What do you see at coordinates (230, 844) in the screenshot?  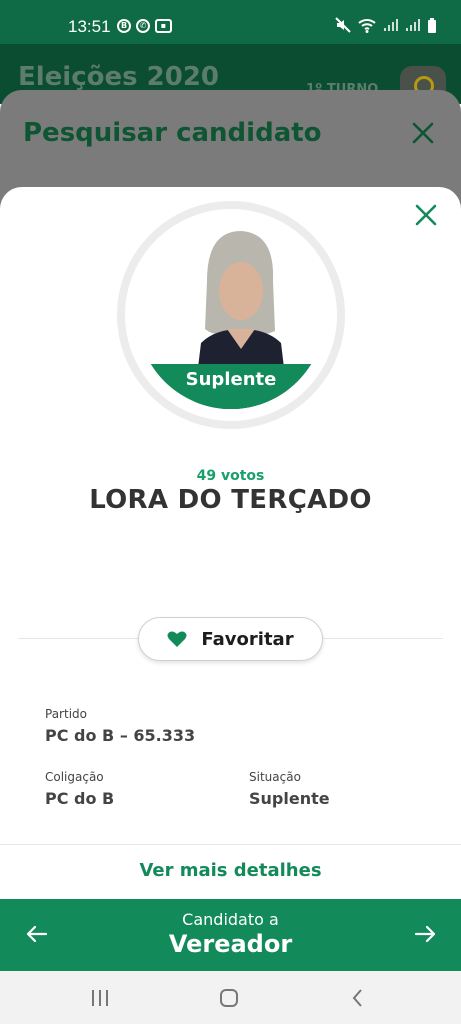 I see `divider` at bounding box center [230, 844].